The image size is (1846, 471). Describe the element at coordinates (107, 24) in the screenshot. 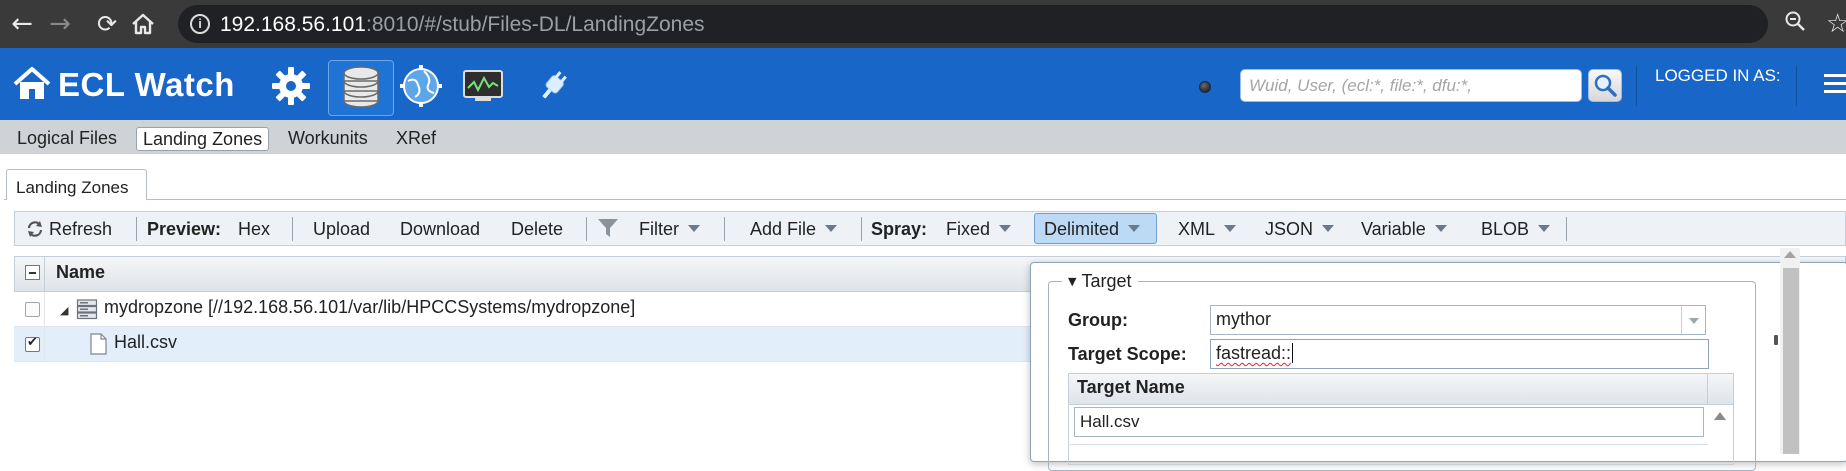

I see `reload-icon: ⟳` at that location.